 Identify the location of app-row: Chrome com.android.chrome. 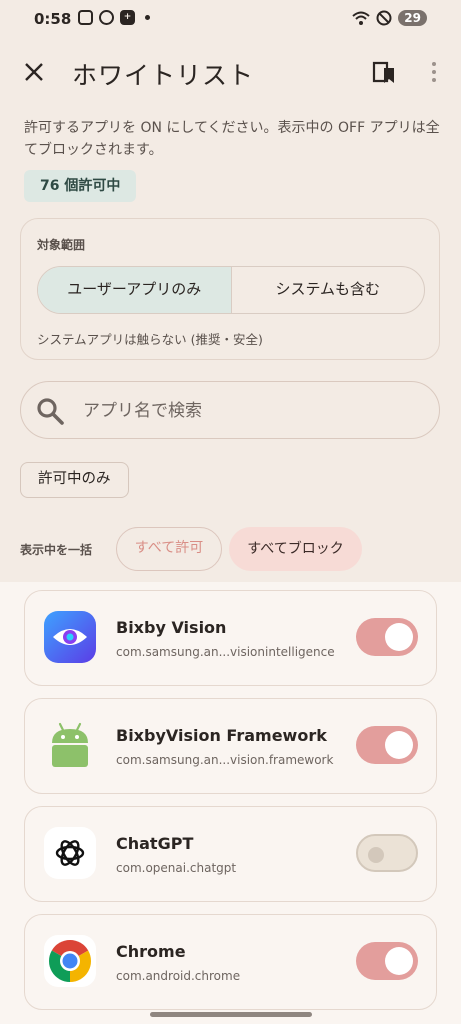
(230, 962).